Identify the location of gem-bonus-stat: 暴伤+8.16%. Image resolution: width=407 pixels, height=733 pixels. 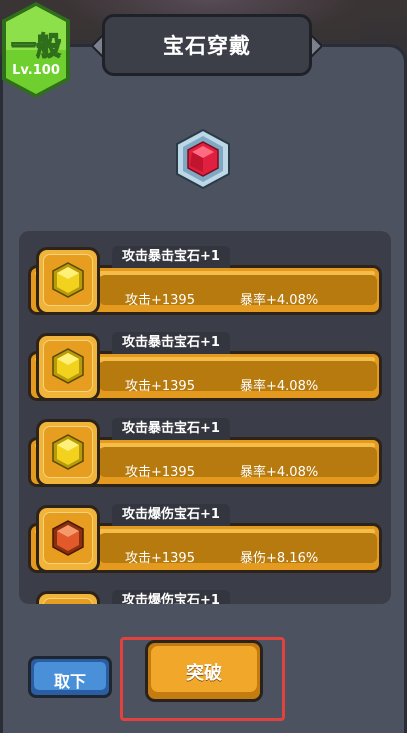
(279, 558).